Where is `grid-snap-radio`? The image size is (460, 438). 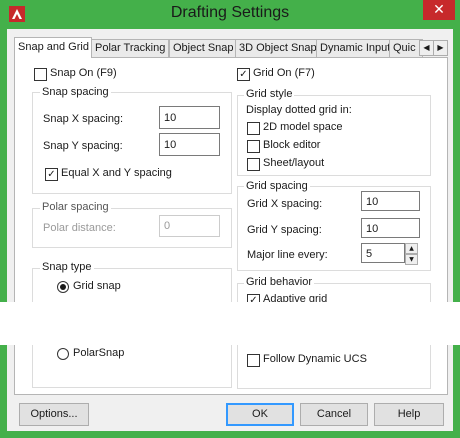 grid-snap-radio is located at coordinates (63, 287).